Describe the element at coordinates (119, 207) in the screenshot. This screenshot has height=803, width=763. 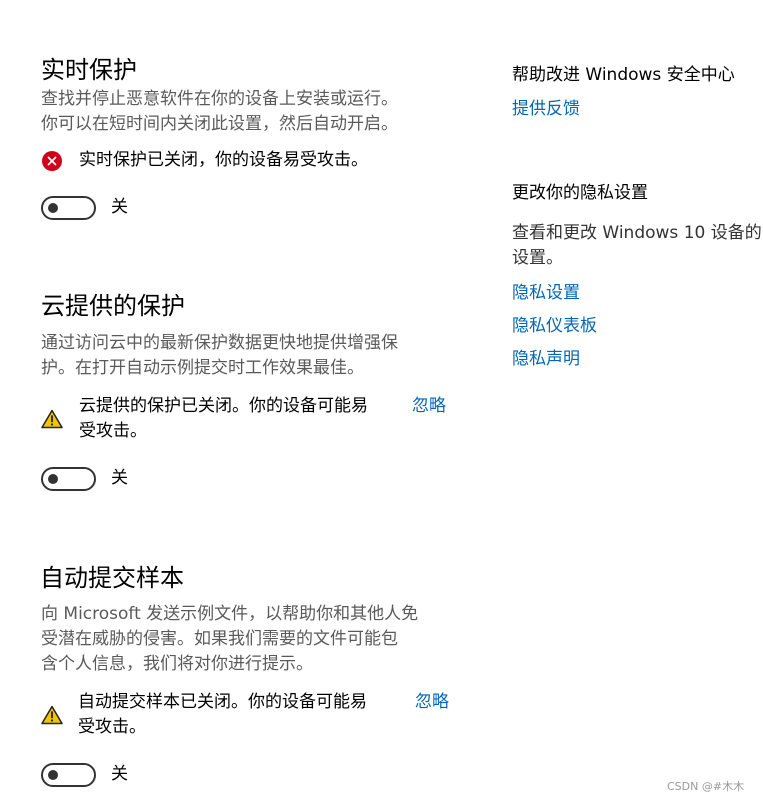
I see `realtime-toggle-label: 关` at that location.